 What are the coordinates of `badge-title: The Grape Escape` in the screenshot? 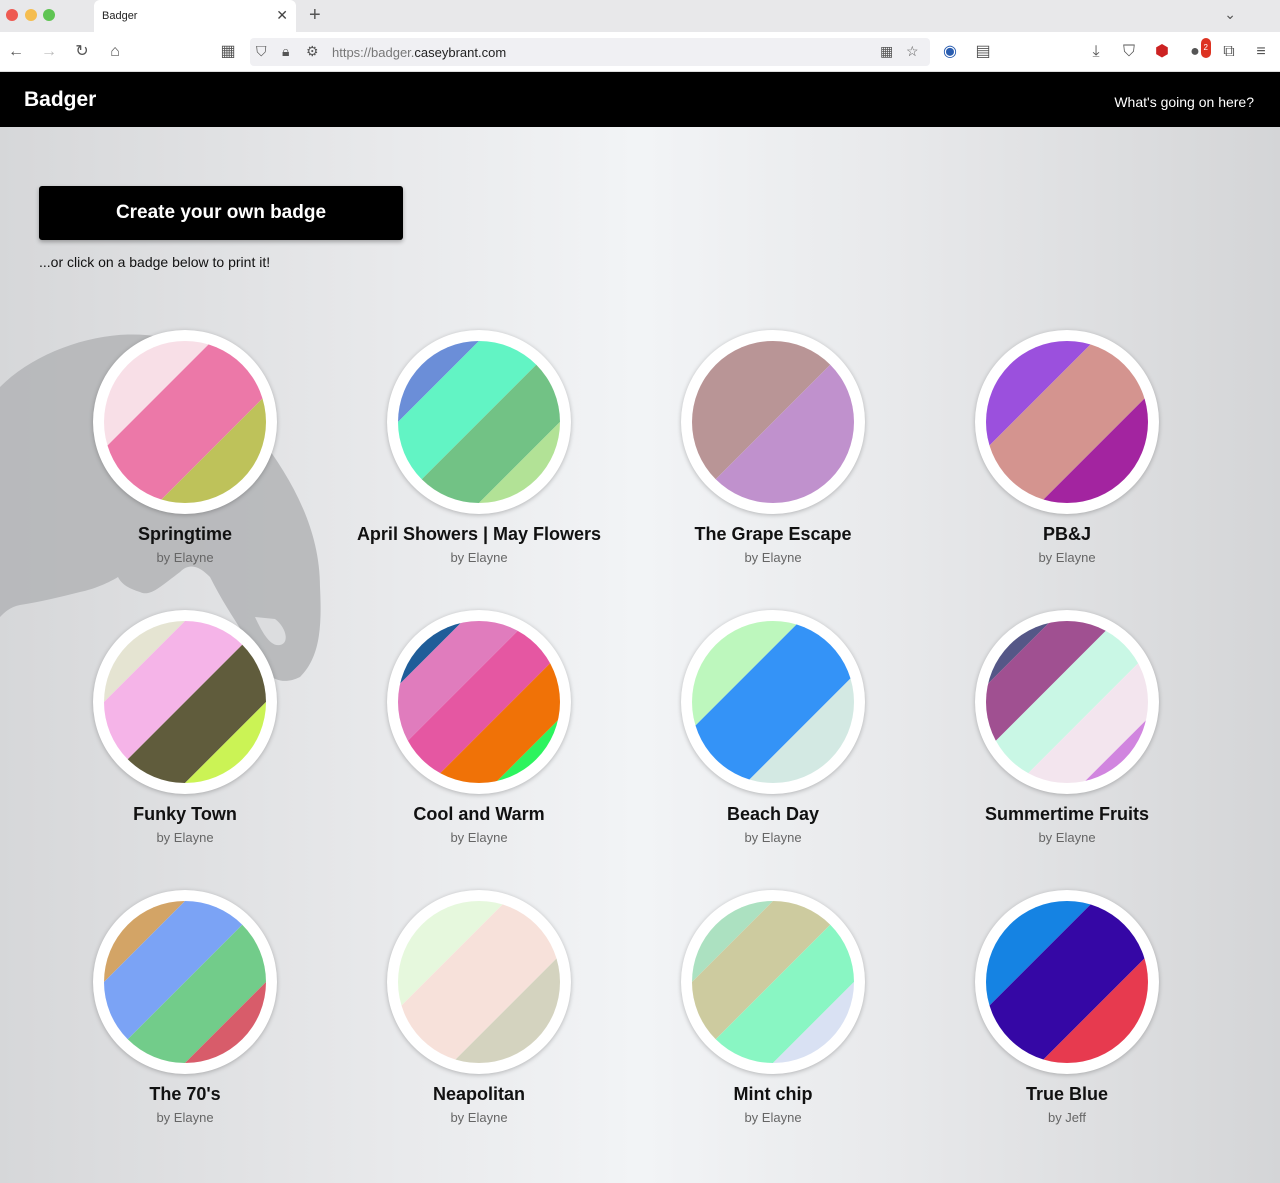 It's located at (773, 534).